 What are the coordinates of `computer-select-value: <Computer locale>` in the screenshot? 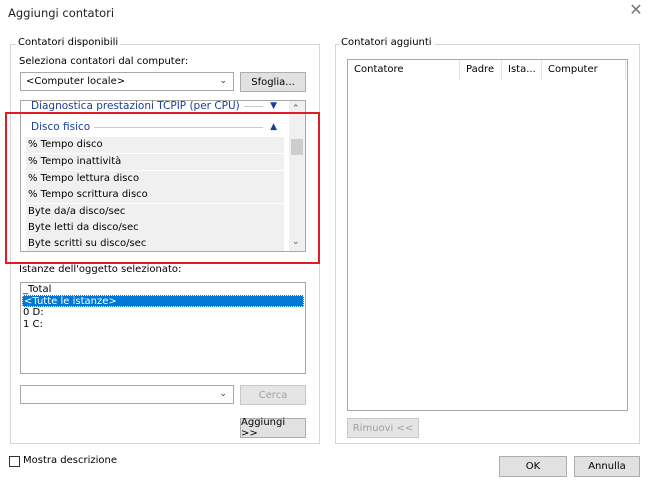 It's located at (76, 81).